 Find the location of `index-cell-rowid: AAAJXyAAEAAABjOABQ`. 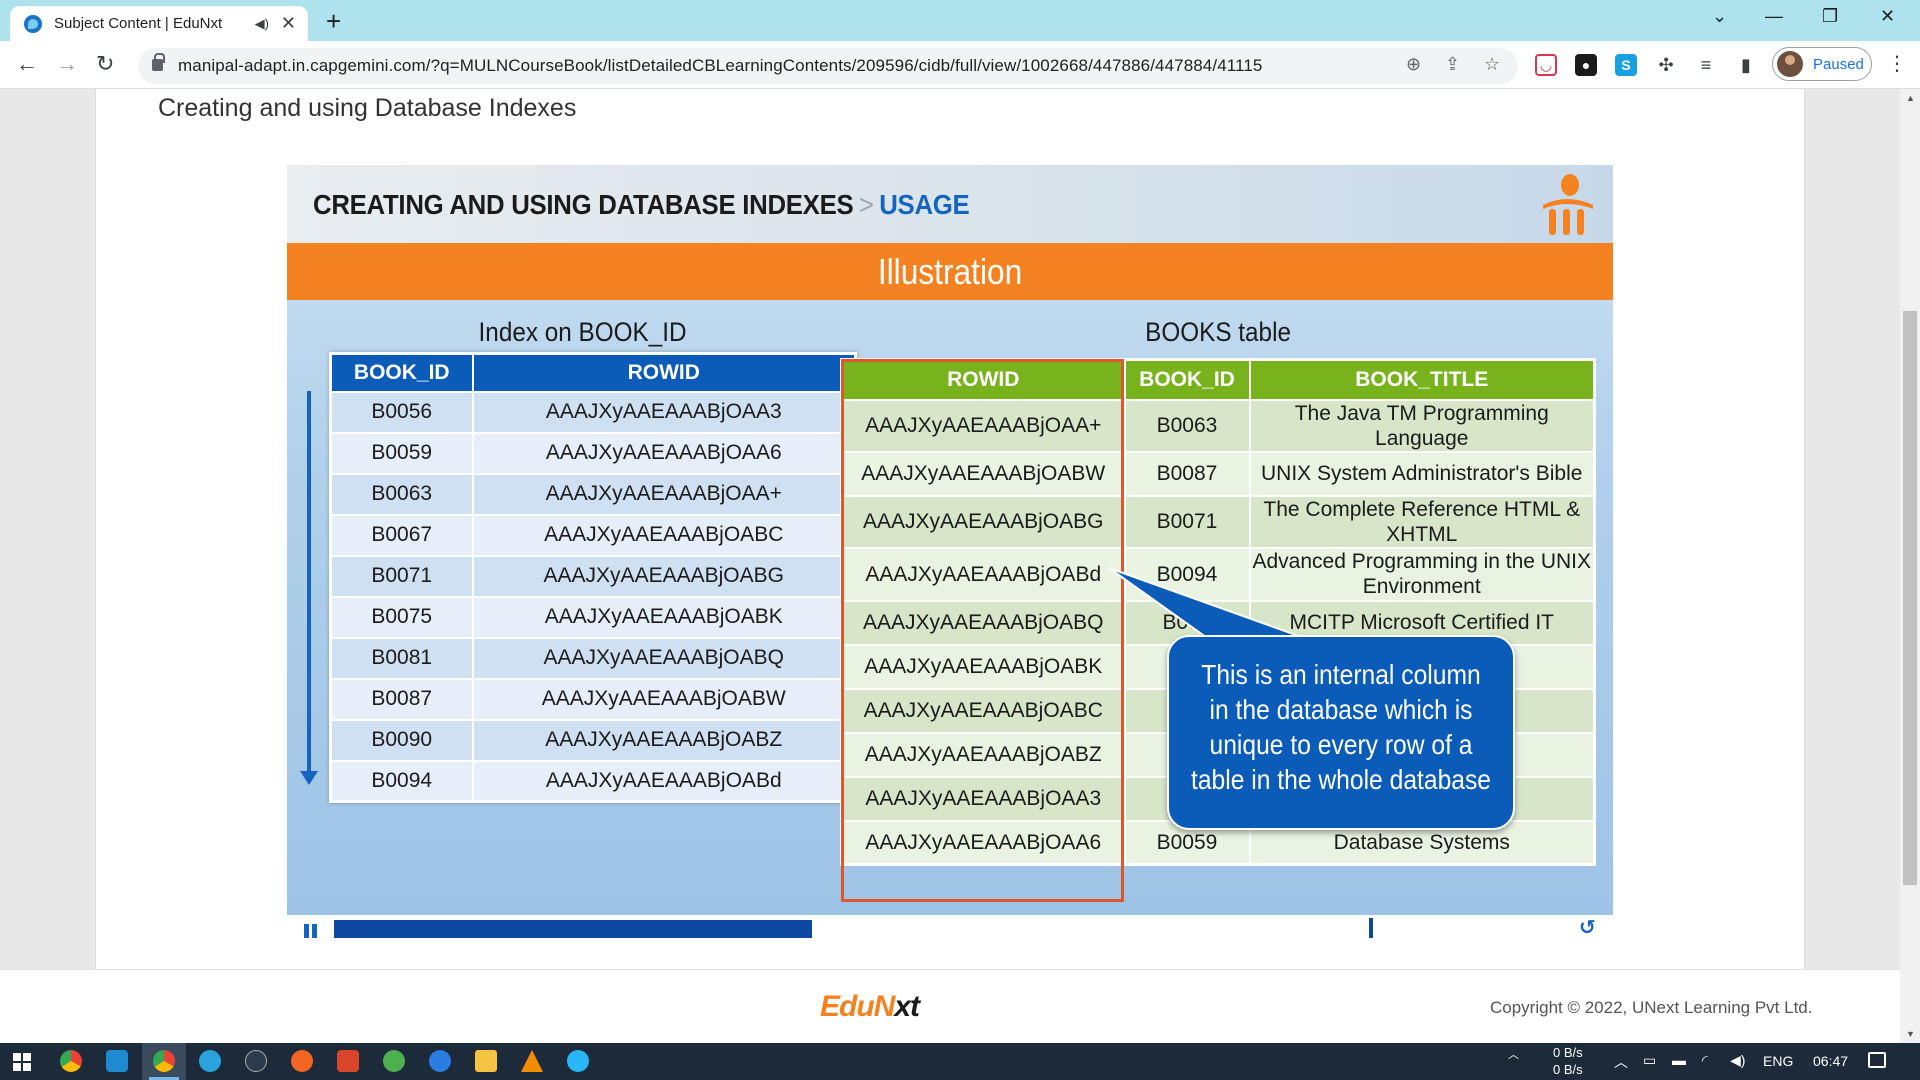

index-cell-rowid: AAAJXyAAEAAABjOABQ is located at coordinates (664, 658).